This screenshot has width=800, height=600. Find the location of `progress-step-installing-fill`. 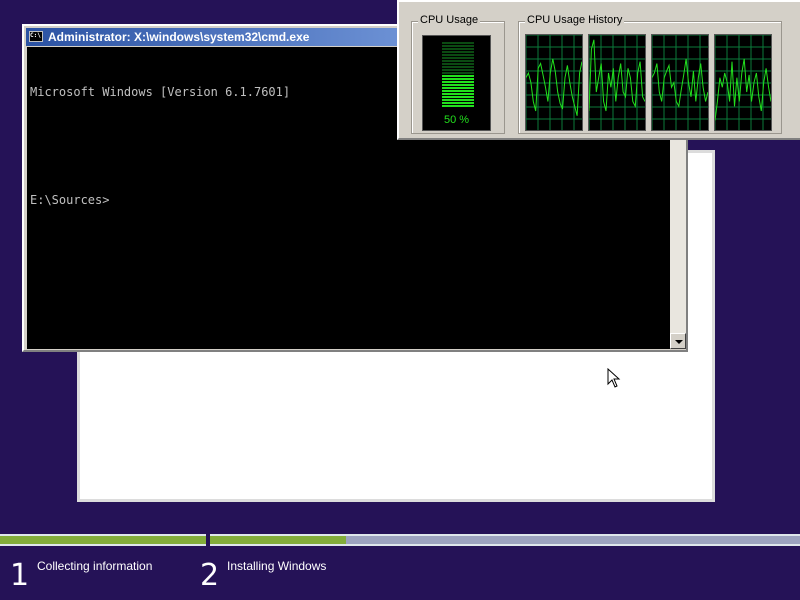

progress-step-installing-fill is located at coordinates (278, 540).